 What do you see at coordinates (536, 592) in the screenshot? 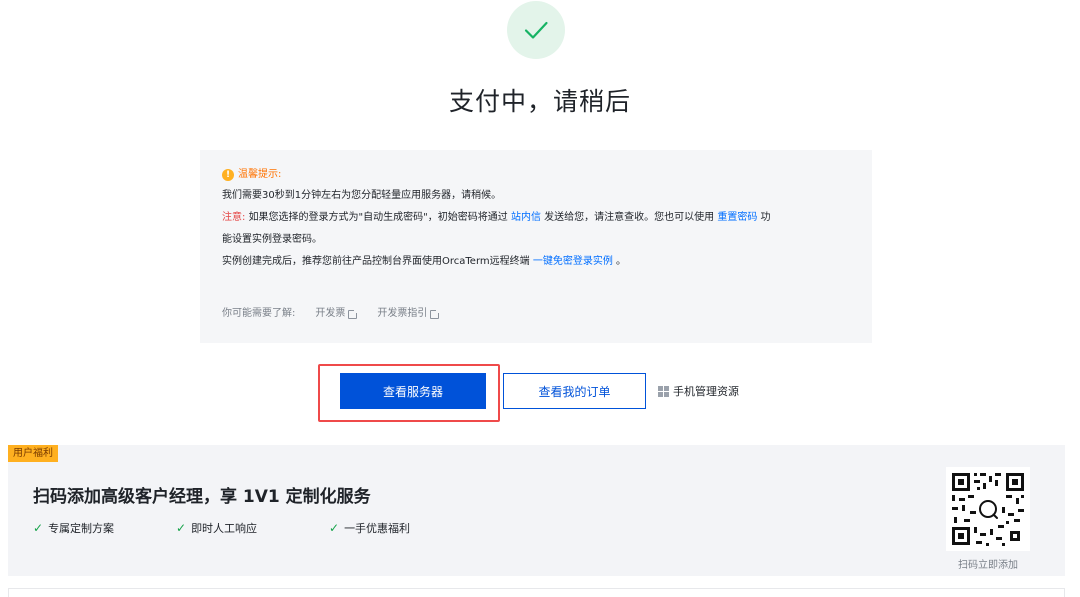
I see `next-section-card` at bounding box center [536, 592].